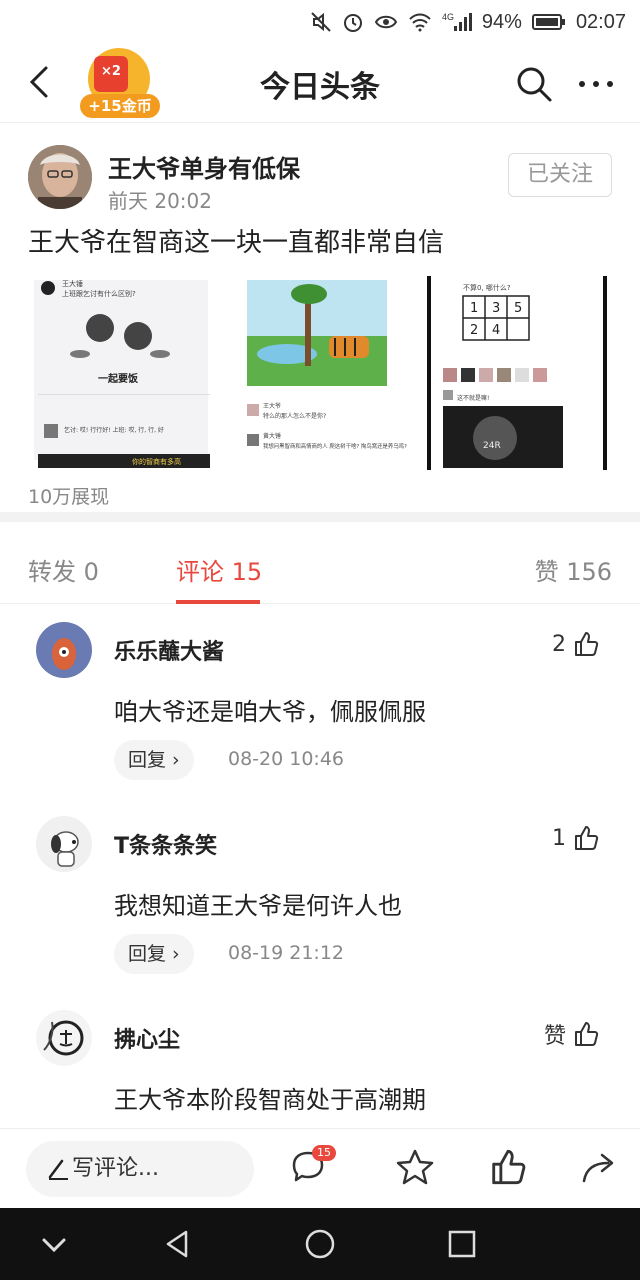  I want to click on comment-like-count: 2, so click(559, 644).